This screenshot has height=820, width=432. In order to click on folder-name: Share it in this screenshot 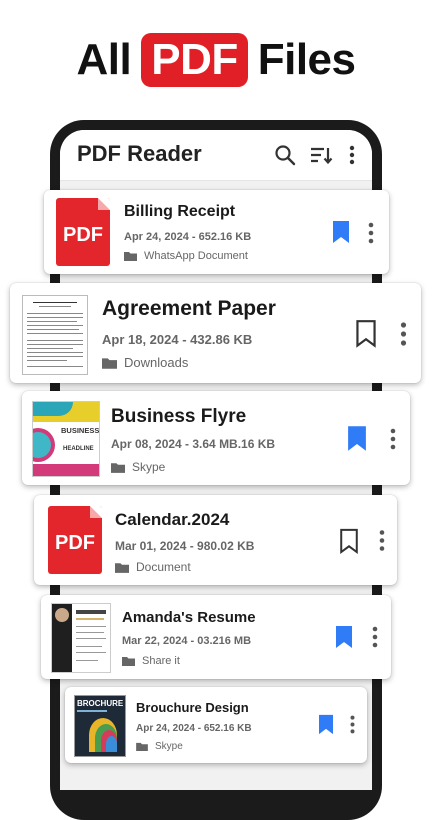, I will do `click(161, 661)`.